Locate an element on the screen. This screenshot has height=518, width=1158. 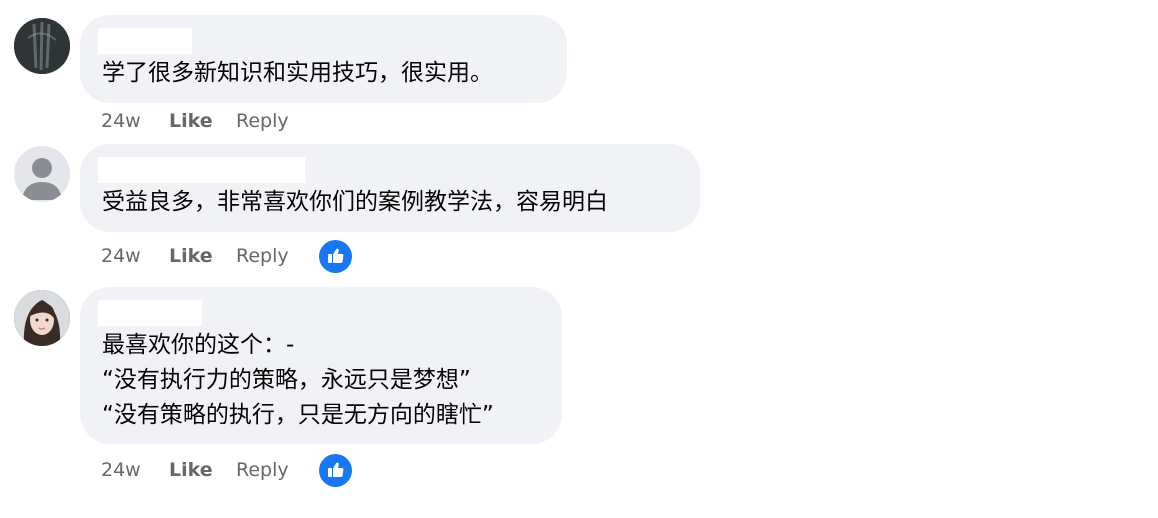
comment-bubble: 学了很多新知识和实用技巧，很实用。 is located at coordinates (323, 59).